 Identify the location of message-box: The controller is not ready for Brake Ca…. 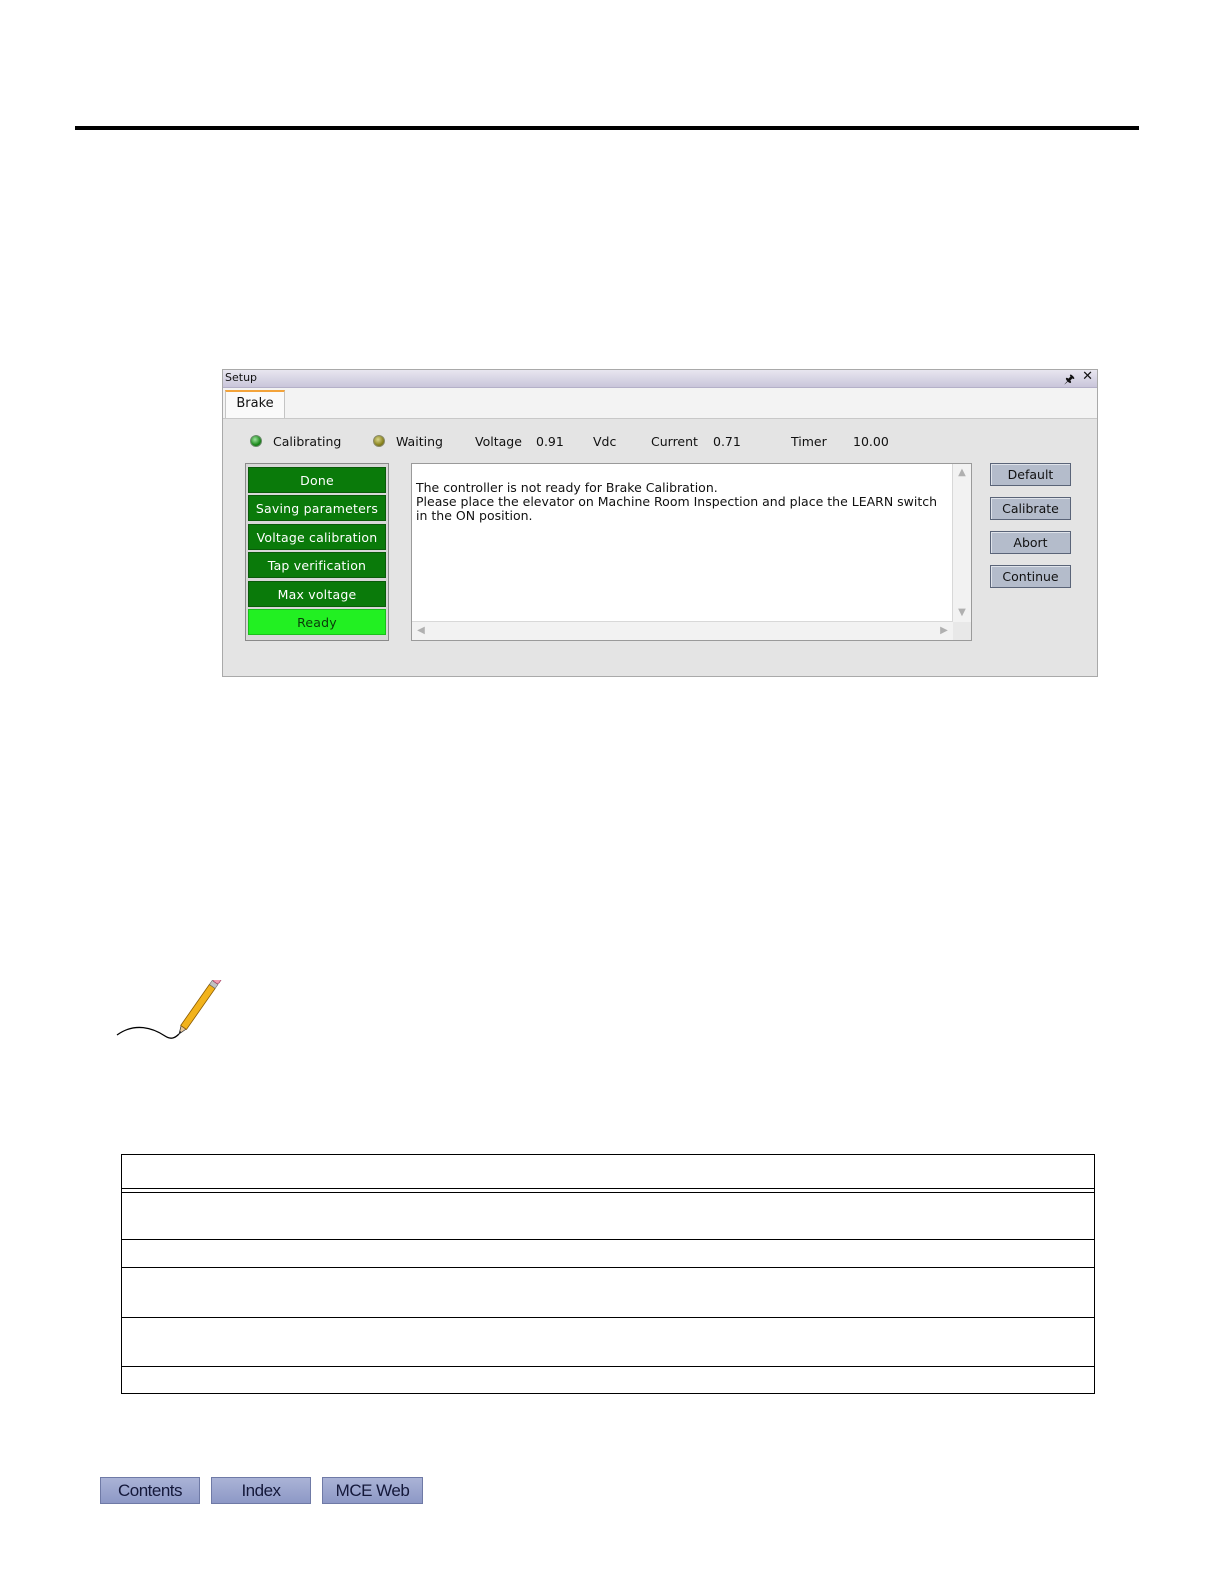
(691, 552).